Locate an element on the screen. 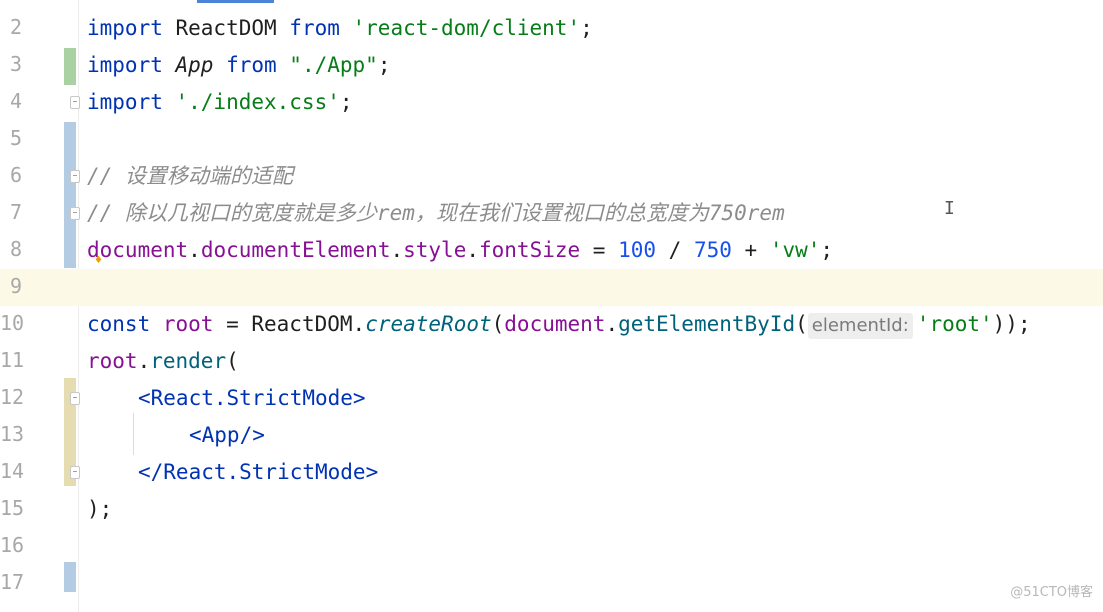 This screenshot has width=1103, height=612. line-number: 13 is located at coordinates (12, 434).